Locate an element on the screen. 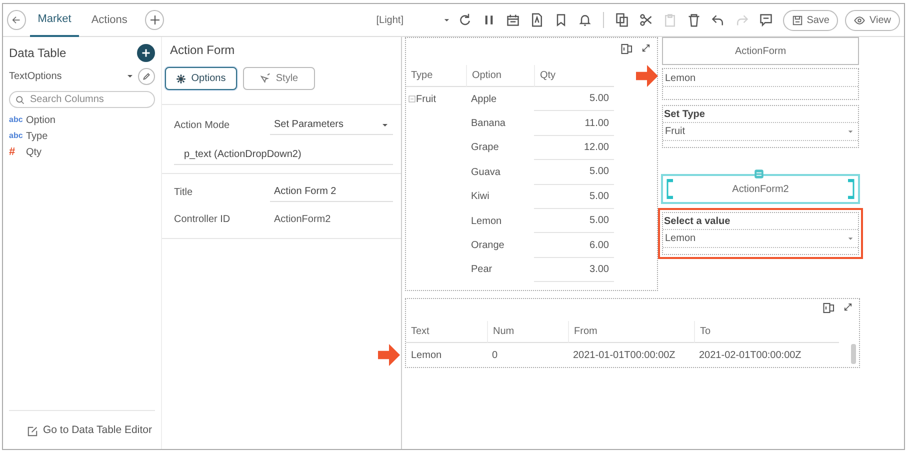 This screenshot has width=908, height=453. column-name: Qty is located at coordinates (34, 152).